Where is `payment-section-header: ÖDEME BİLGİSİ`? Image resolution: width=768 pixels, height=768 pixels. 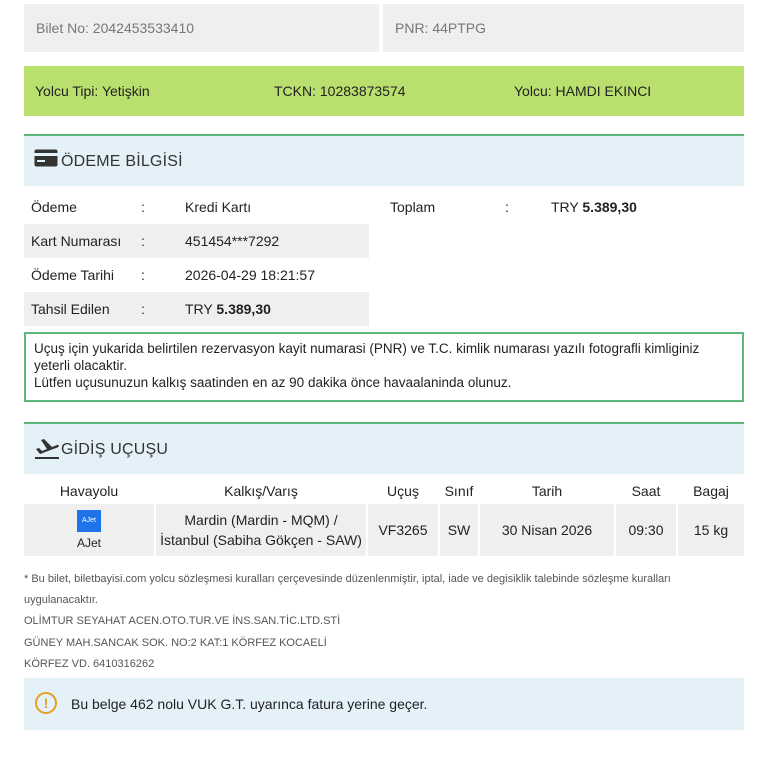
payment-section-header: ÖDEME BİLGİSİ is located at coordinates (384, 160).